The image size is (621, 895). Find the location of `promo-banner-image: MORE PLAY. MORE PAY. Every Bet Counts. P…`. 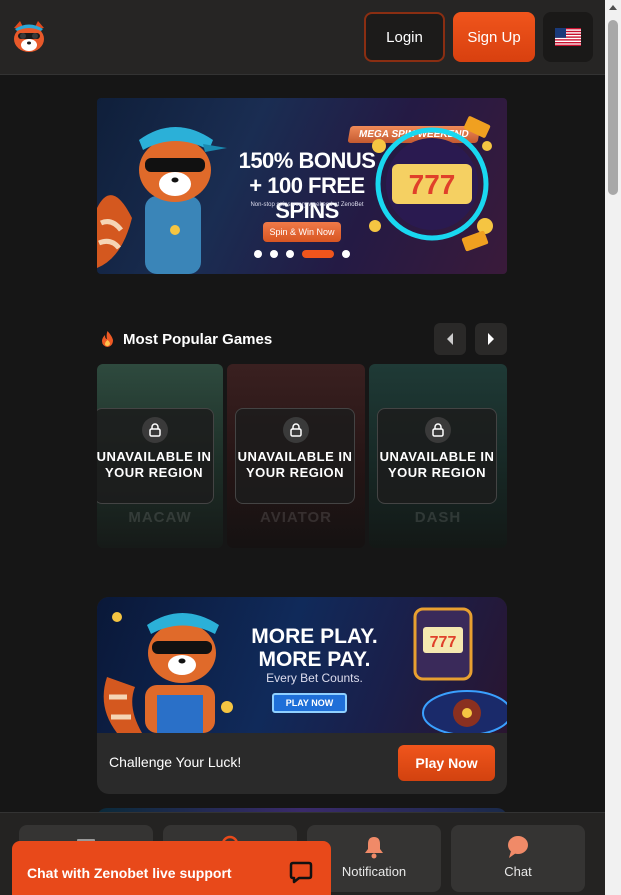

promo-banner-image: MORE PLAY. MORE PAY. Every Bet Counts. P… is located at coordinates (302, 665).